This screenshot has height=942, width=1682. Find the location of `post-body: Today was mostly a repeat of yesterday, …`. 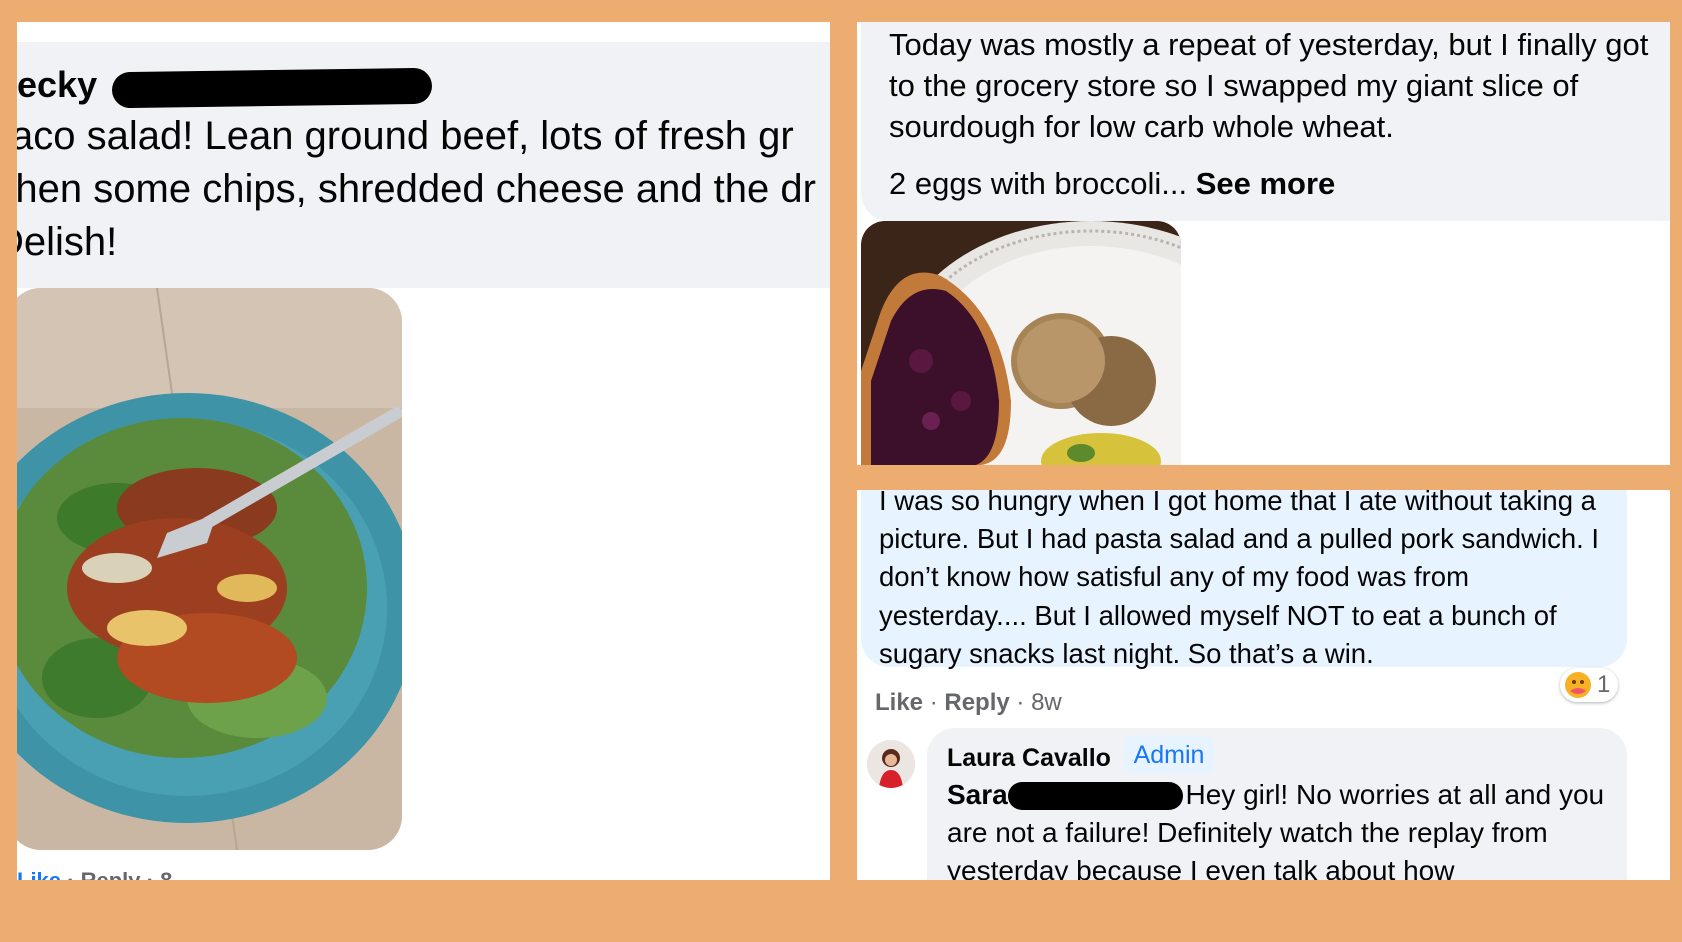

post-body: Today was mostly a repeat of yesterday, … is located at coordinates (1269, 85).